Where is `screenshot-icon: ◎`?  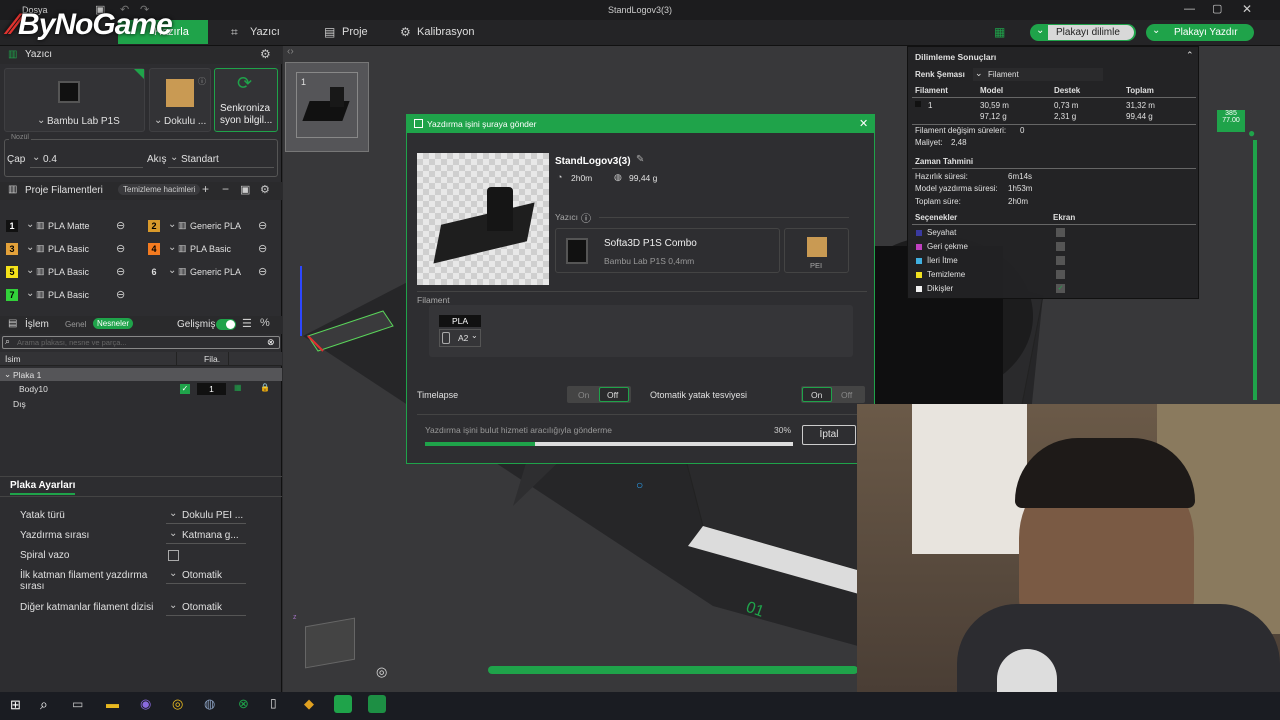 screenshot-icon: ◎ is located at coordinates (381, 672).